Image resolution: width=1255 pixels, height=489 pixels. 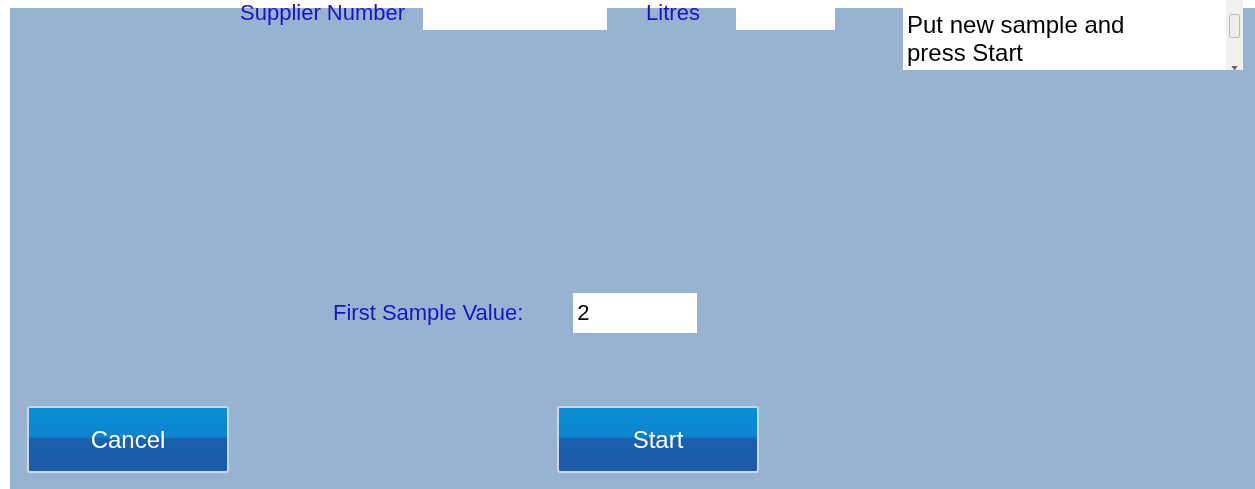 I want to click on scrollbar, so click(x=1234, y=35).